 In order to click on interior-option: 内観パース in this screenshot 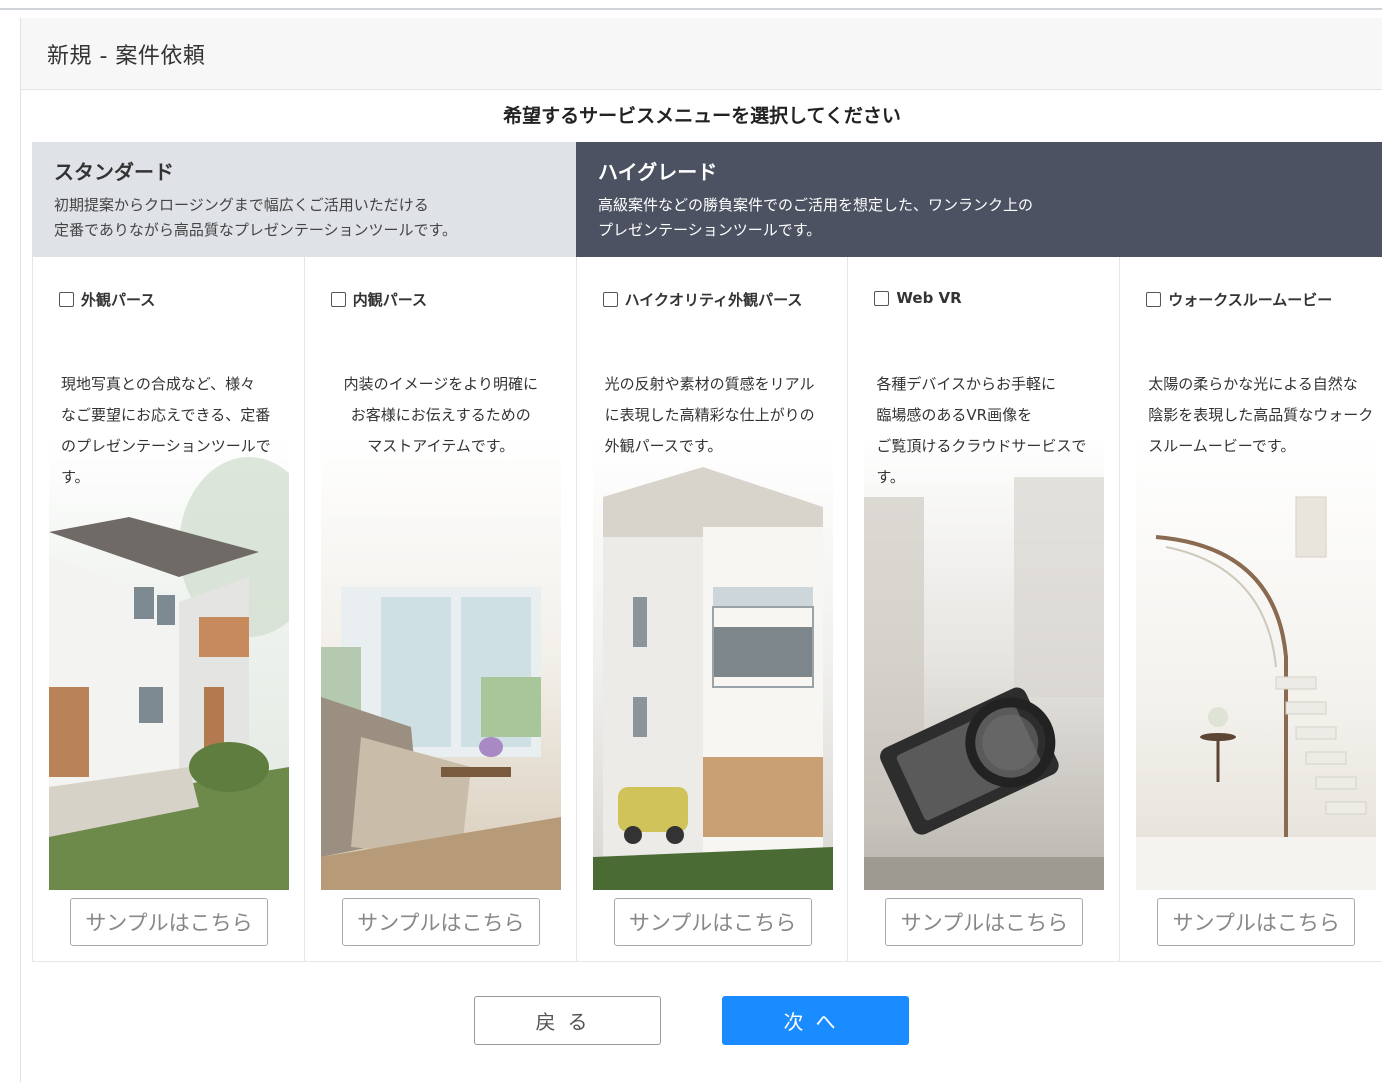, I will do `click(379, 299)`.